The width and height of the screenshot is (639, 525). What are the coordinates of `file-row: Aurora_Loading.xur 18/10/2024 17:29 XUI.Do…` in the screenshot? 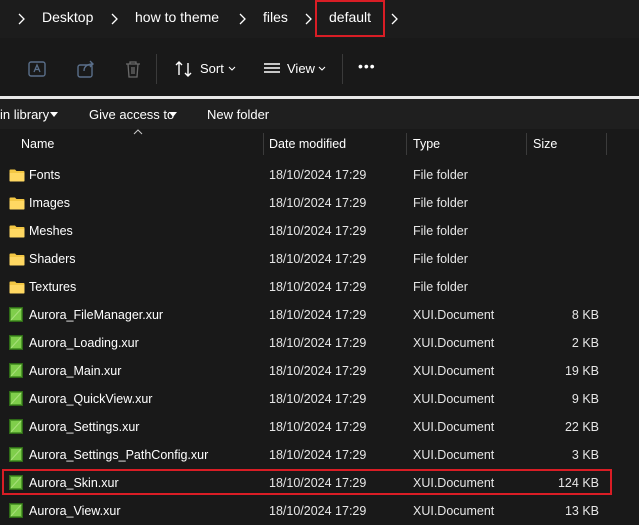 It's located at (319, 343).